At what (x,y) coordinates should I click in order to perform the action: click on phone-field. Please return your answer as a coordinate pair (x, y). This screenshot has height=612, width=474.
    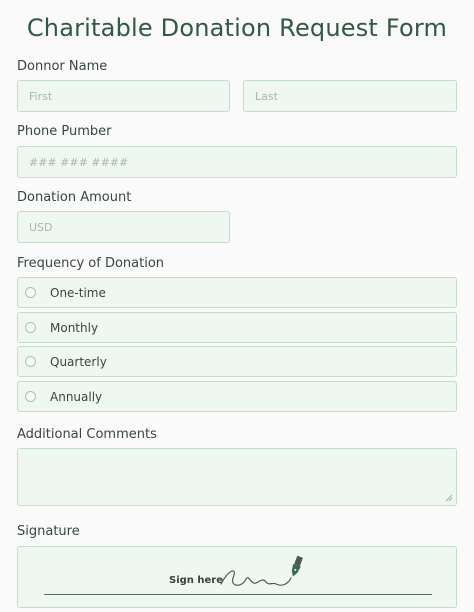
    Looking at the image, I should click on (237, 162).